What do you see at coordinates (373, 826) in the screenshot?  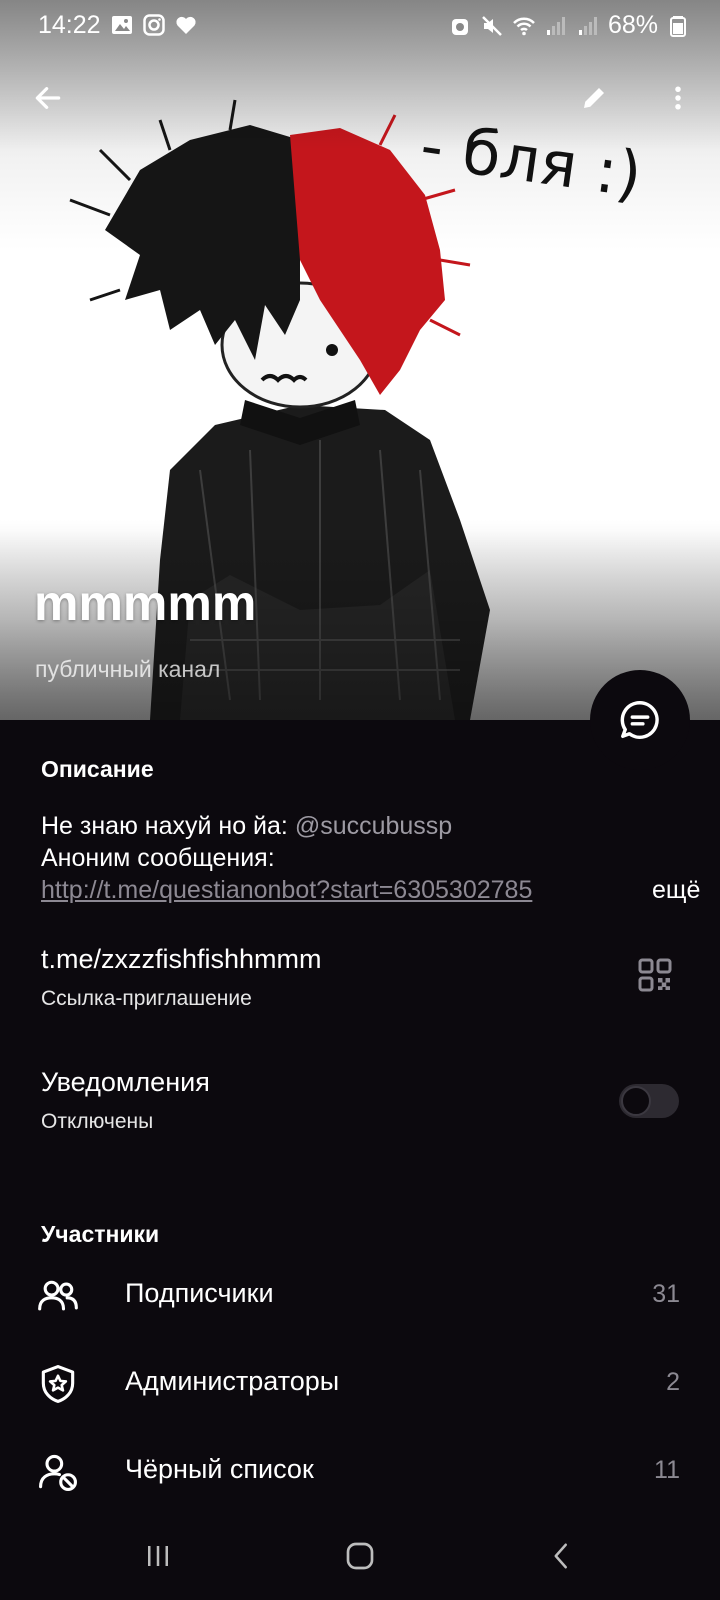 I see `mention-link: @succubussp` at bounding box center [373, 826].